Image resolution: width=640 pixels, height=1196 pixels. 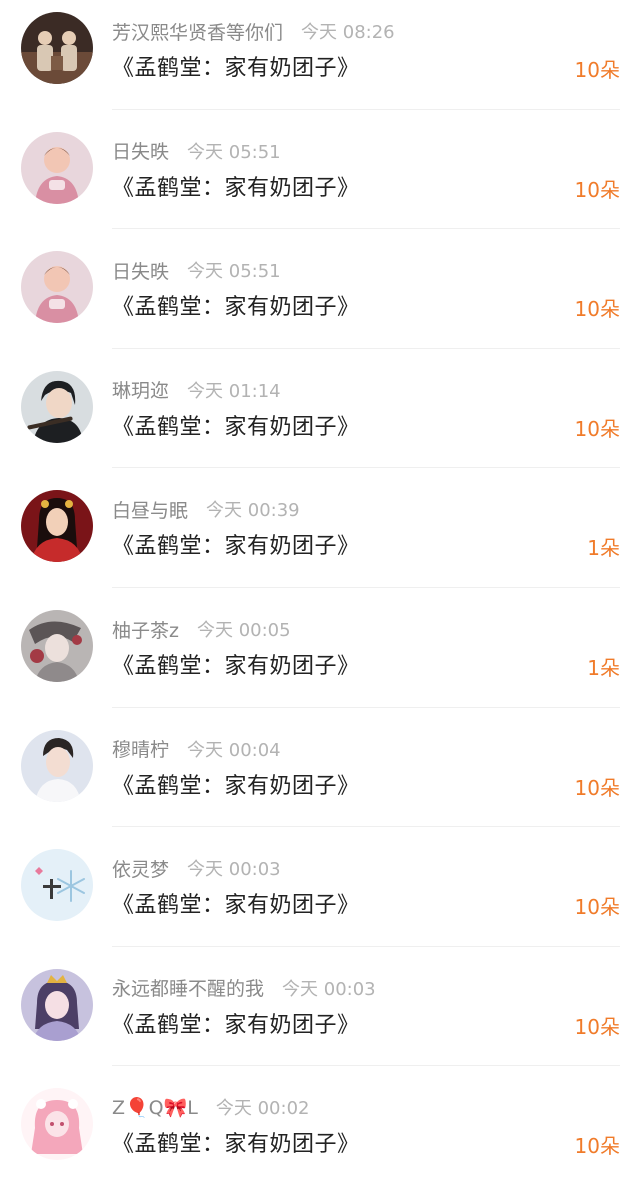 I want to click on avatar-pink-girl-icon, so click(x=57, y=1124).